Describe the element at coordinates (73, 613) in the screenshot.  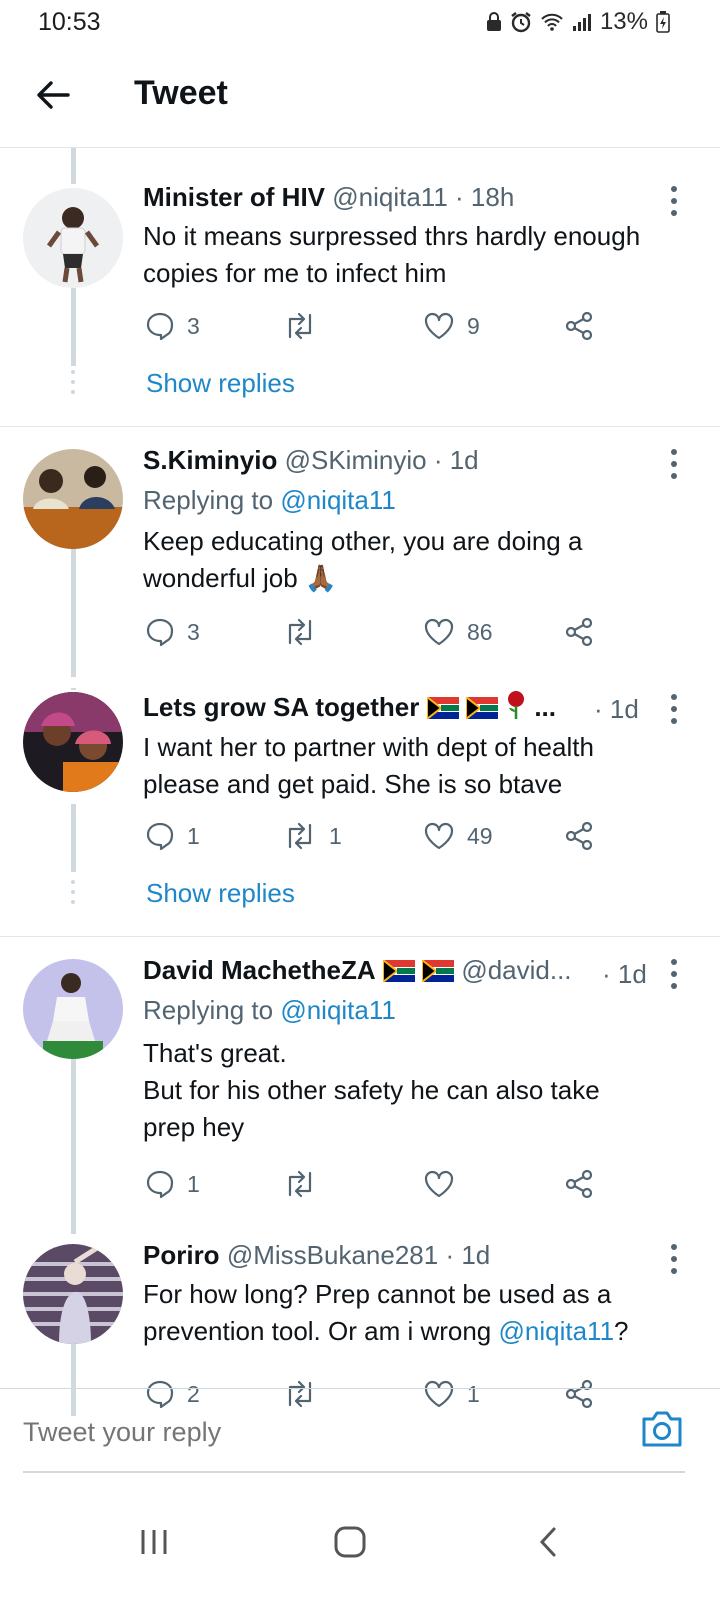
I see `thread-line` at that location.